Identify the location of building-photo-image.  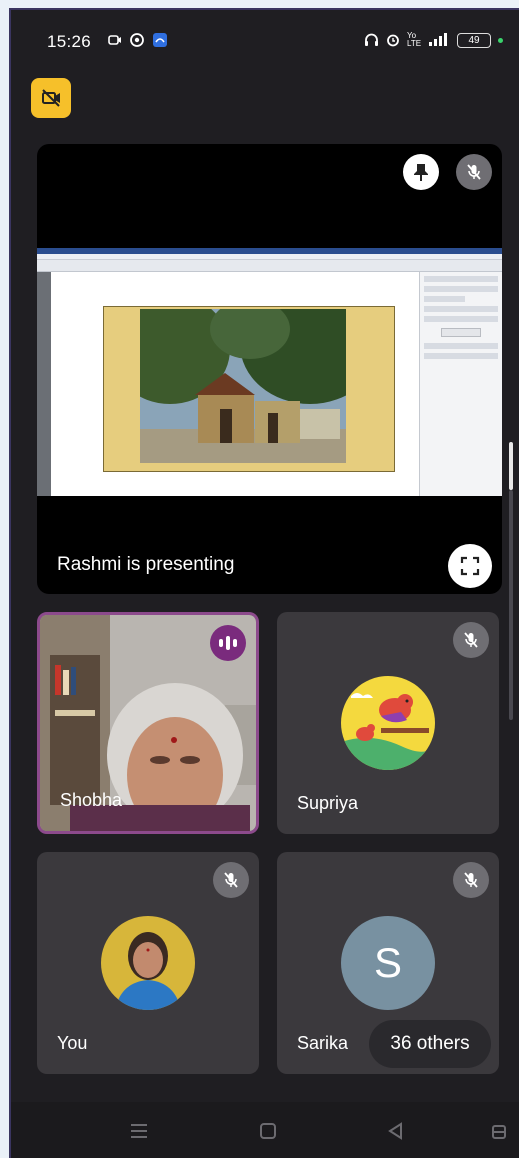
(243, 386).